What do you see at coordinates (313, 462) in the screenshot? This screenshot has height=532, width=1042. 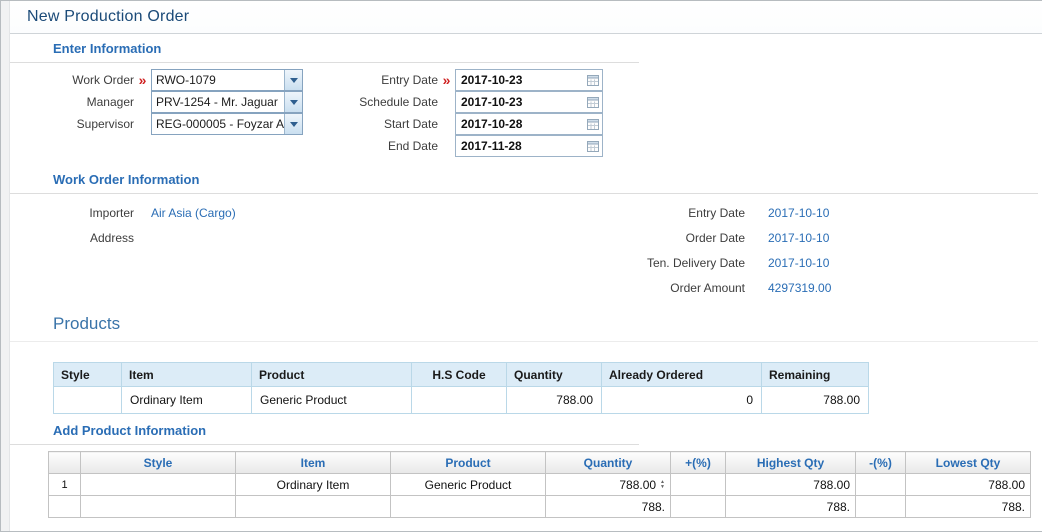 I see `grid-col-item: Item` at bounding box center [313, 462].